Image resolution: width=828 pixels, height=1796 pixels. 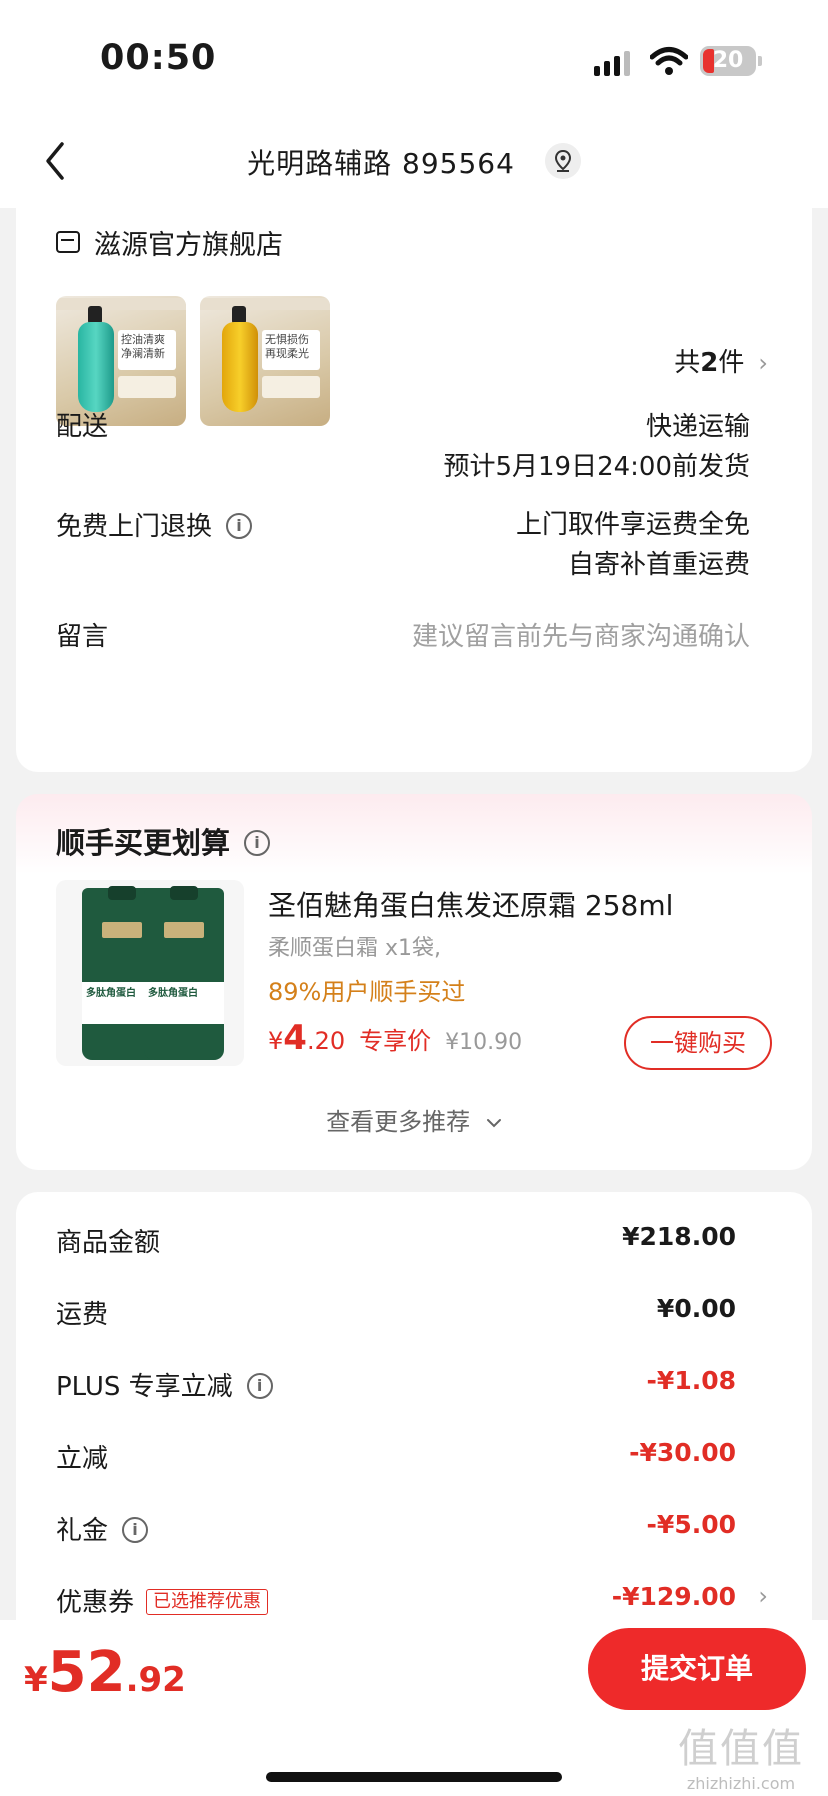 I want to click on instant-discount-value: -¥30.00, so click(x=682, y=1452).